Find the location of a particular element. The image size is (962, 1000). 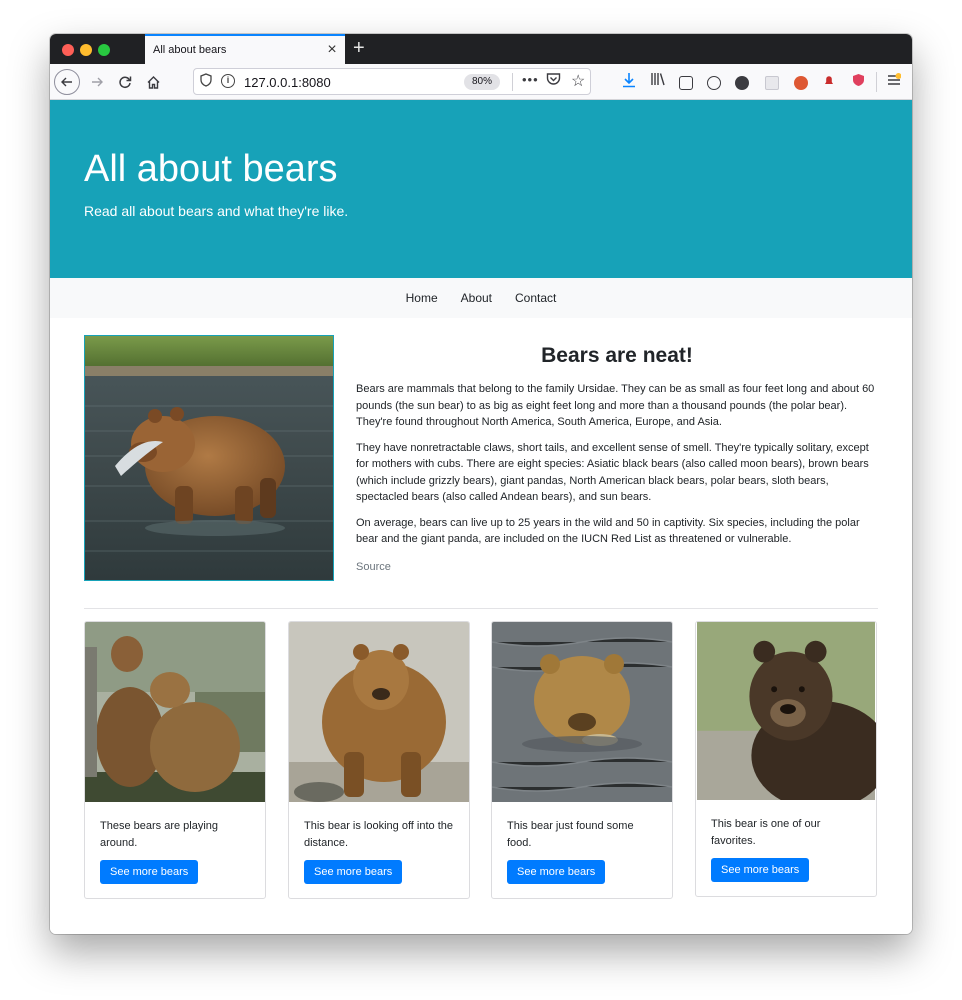

reload-button is located at coordinates (125, 82).